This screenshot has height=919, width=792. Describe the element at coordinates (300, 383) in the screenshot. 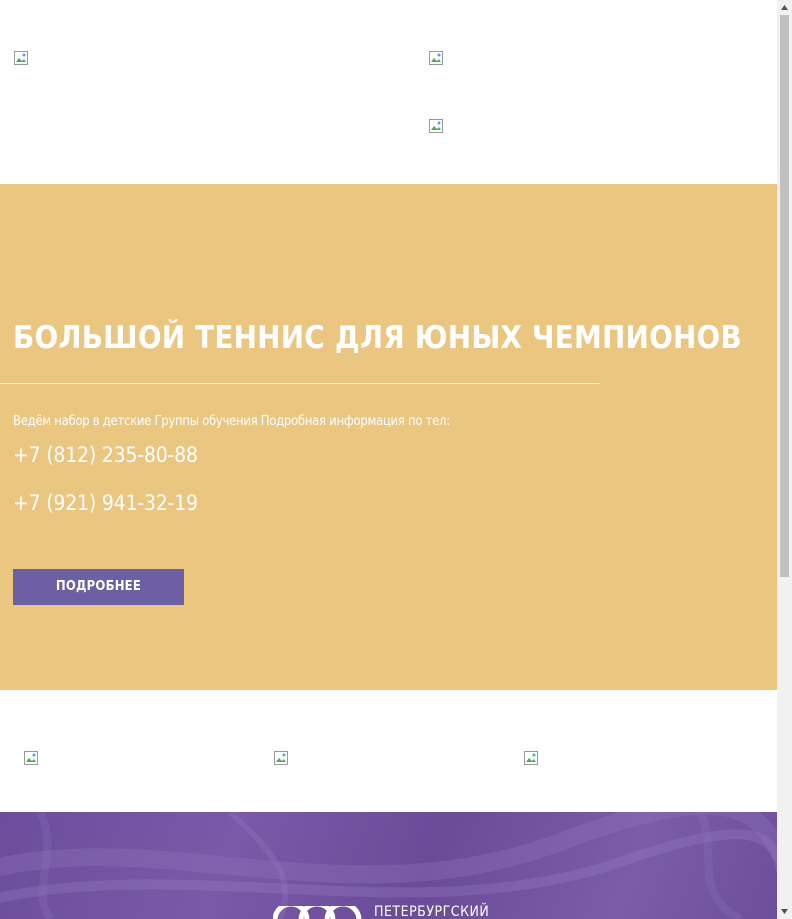

I see `hero-divider` at that location.